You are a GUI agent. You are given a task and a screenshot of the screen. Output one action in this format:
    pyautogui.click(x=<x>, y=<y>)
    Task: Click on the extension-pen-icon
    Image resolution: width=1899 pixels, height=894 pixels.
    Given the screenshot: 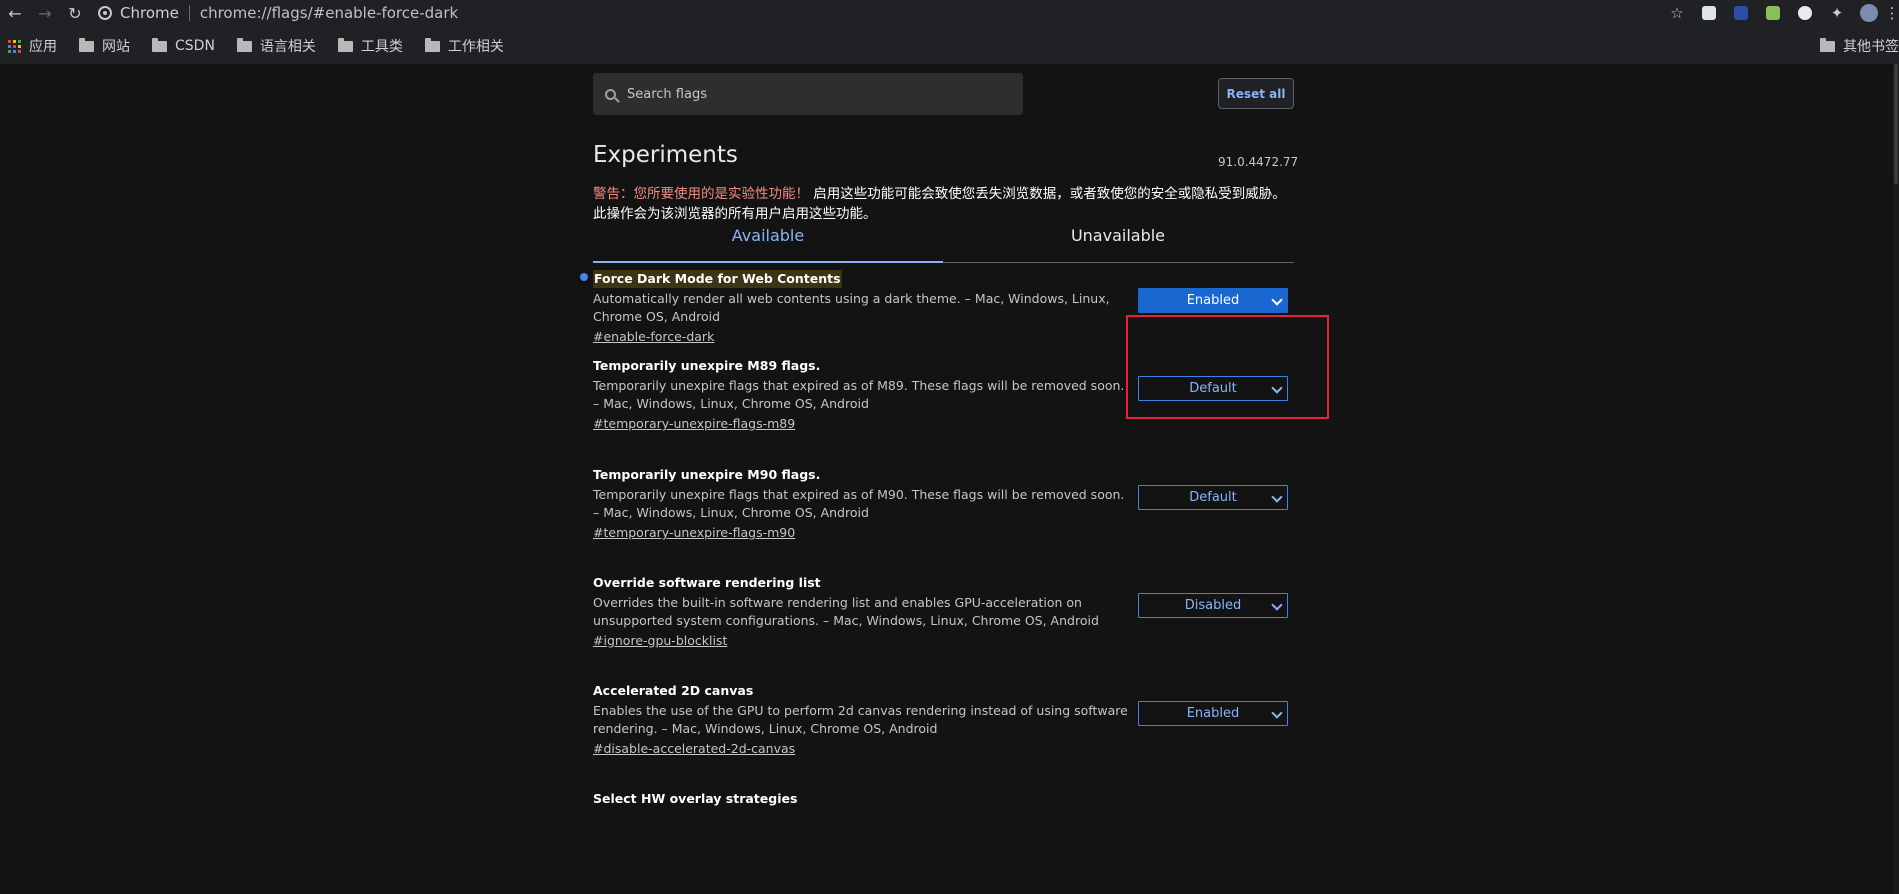 What is the action you would take?
    pyautogui.click(x=1773, y=13)
    